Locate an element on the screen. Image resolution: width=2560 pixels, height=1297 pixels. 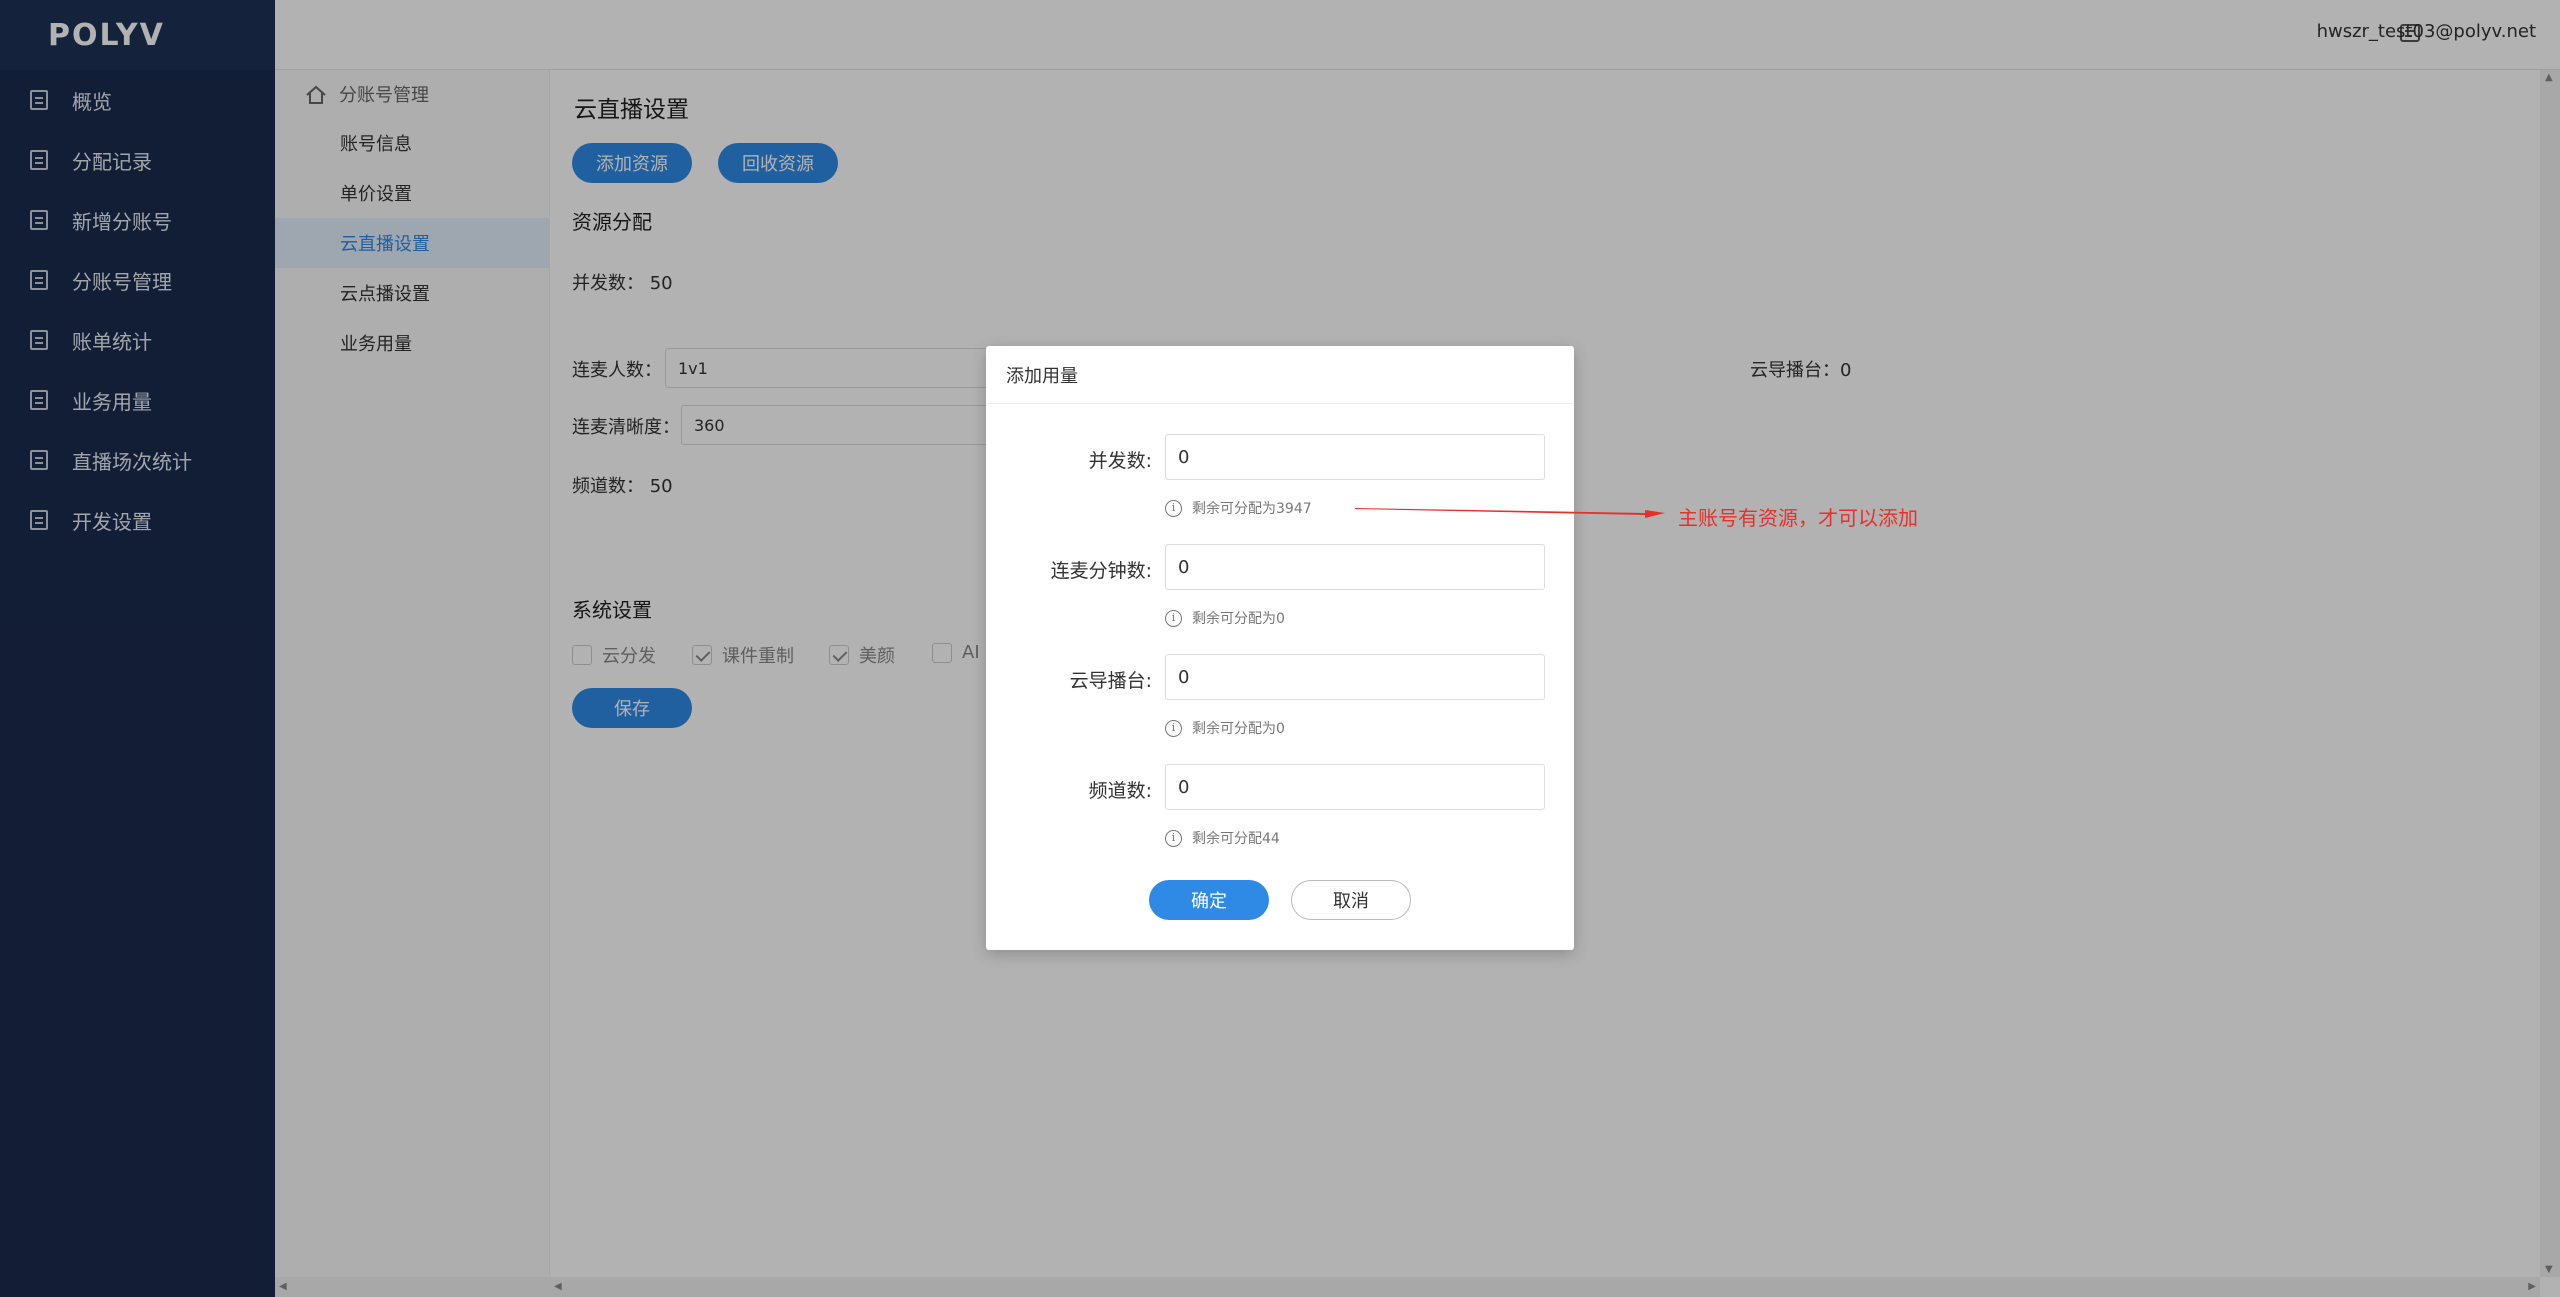
annotation-text: 主账号有资源，才可以添加 is located at coordinates (1798, 518).